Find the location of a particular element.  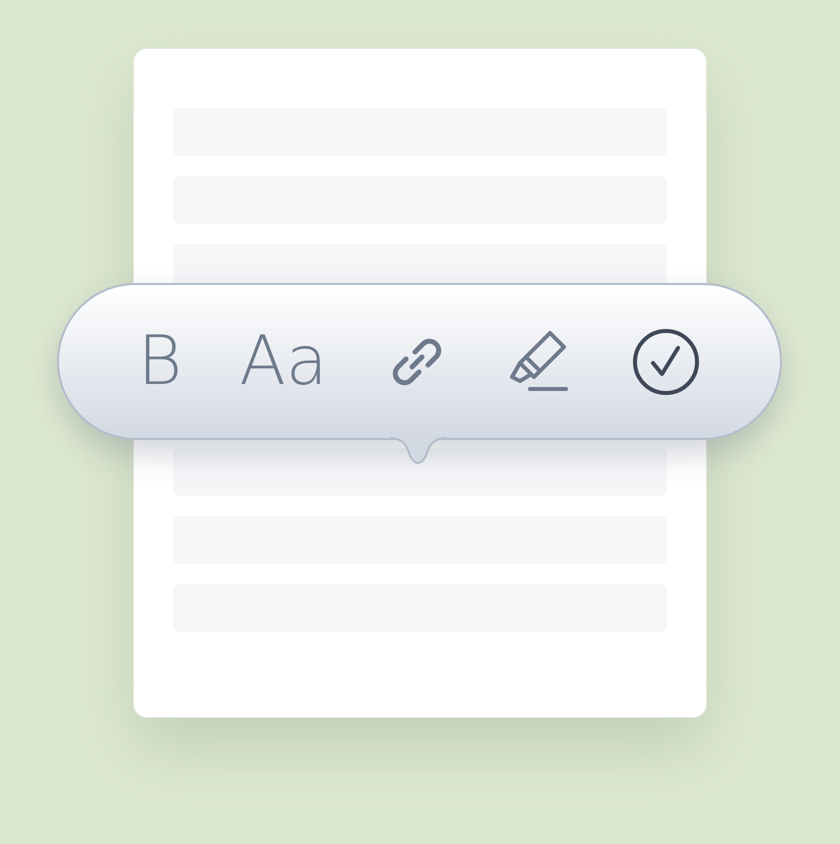

format-button: B is located at coordinates (160, 362).